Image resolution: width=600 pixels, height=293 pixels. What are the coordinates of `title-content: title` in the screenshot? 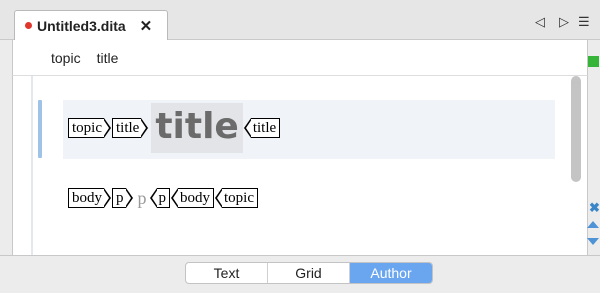 It's located at (197, 128).